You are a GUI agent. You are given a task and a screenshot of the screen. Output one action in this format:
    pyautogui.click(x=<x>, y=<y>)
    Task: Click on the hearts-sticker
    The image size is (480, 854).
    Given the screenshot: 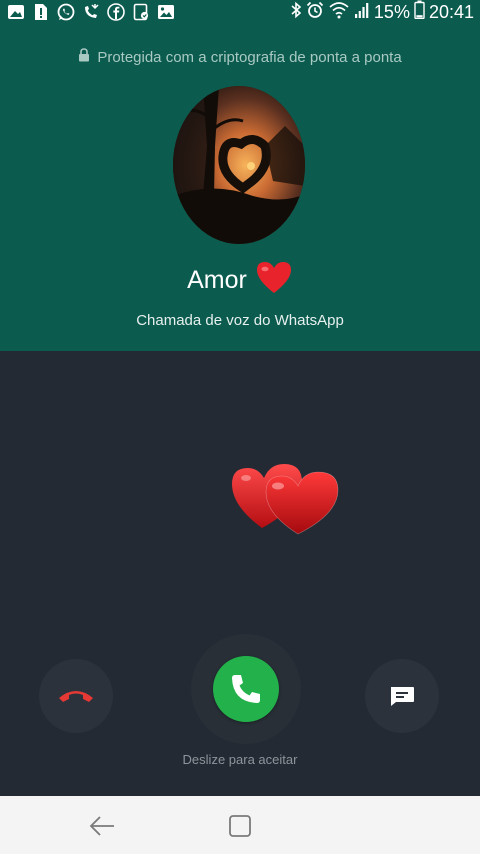 What is the action you would take?
    pyautogui.click(x=285, y=497)
    